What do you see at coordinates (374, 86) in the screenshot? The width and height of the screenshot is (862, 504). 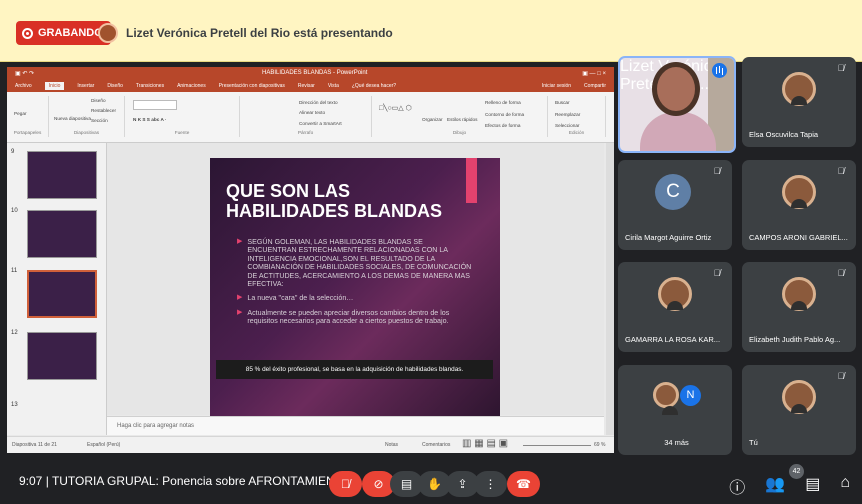 I see `tell-me-search: ¿Qué desea hacer?` at bounding box center [374, 86].